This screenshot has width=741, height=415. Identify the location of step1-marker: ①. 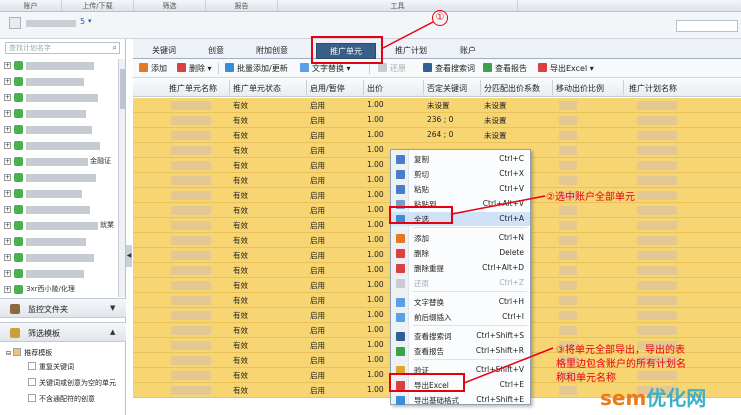
(440, 18).